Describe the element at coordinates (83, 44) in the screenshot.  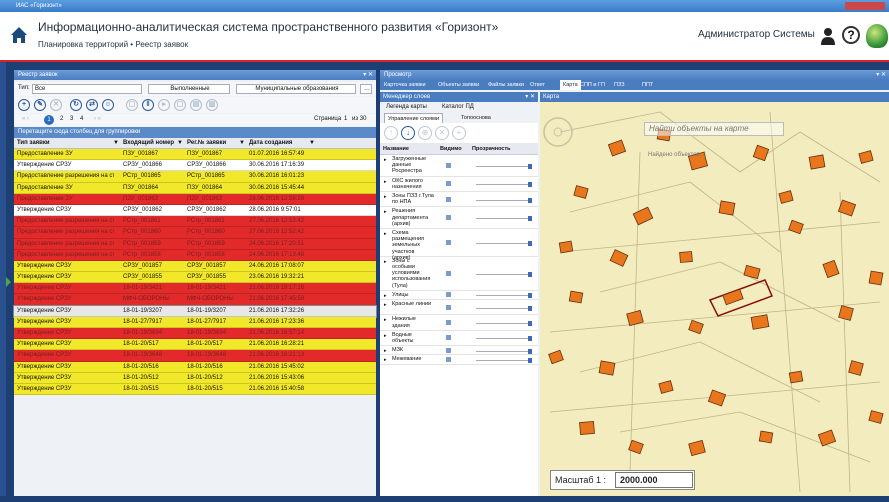
I see `breadcrumb-item-planning: Планировка территорий` at that location.